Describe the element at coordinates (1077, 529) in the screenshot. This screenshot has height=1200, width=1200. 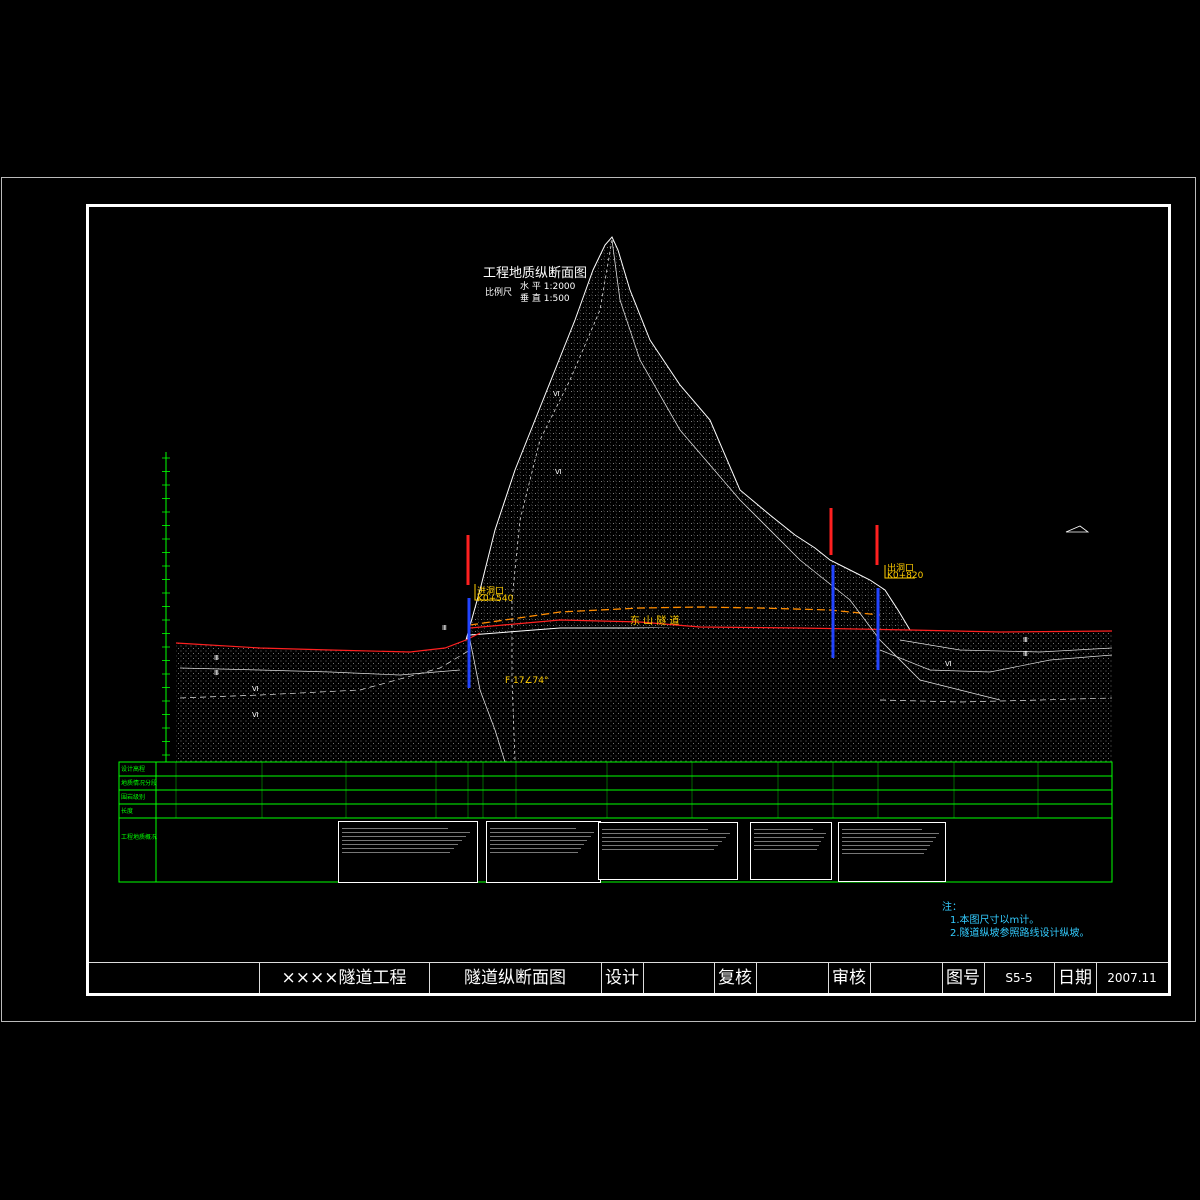
I see `north-arrow-icon` at that location.